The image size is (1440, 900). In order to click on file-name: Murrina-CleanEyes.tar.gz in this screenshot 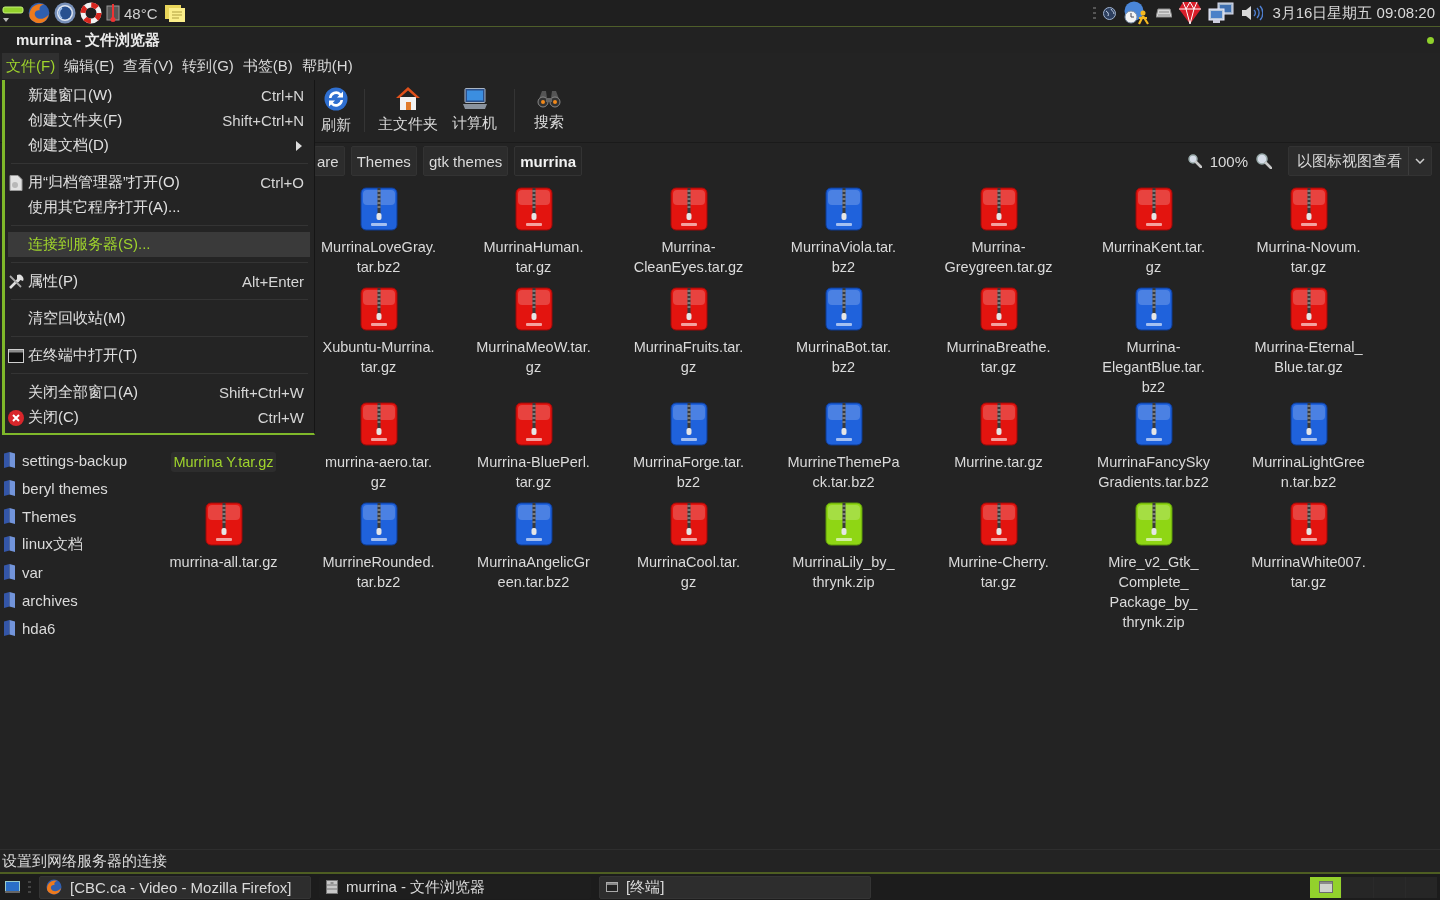, I will do `click(688, 257)`.